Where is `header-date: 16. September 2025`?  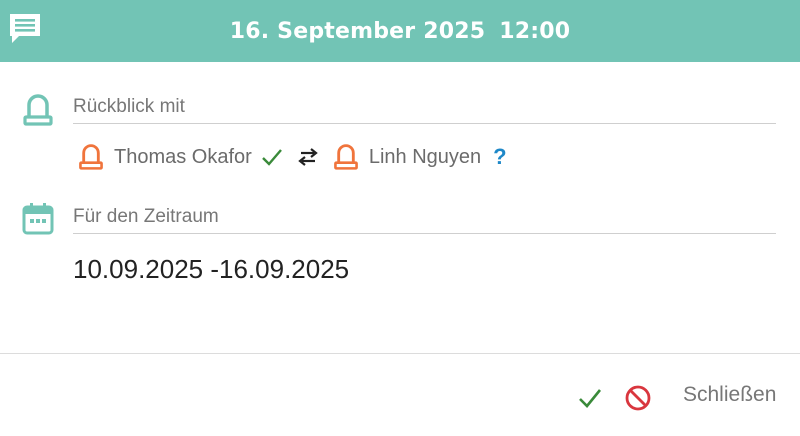 header-date: 16. September 2025 is located at coordinates (357, 31).